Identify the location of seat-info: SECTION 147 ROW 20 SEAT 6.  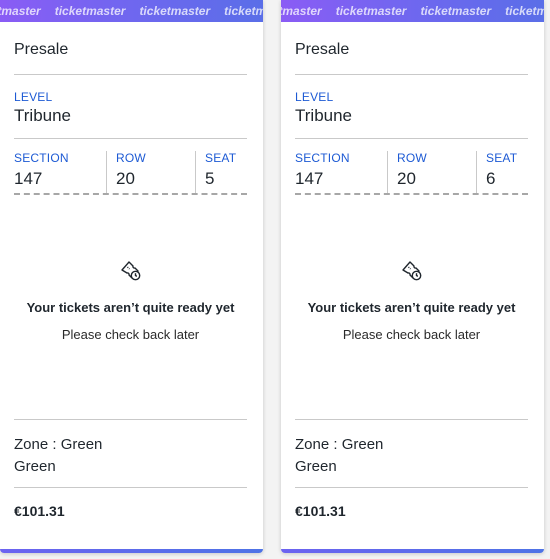
(411, 166).